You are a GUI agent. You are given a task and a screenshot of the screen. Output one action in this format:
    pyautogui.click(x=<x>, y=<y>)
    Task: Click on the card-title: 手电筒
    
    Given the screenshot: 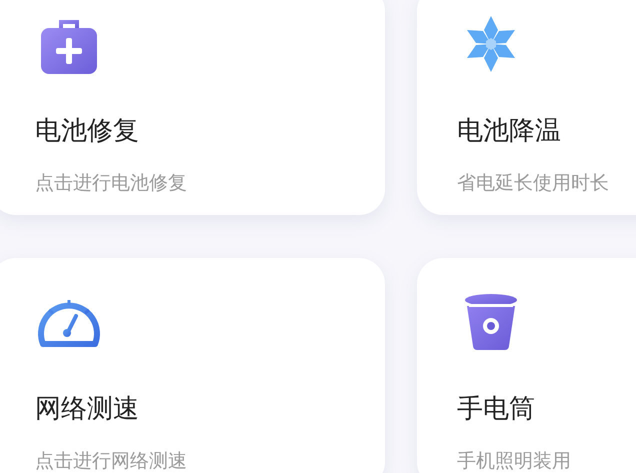 What is the action you would take?
    pyautogui.click(x=496, y=410)
    